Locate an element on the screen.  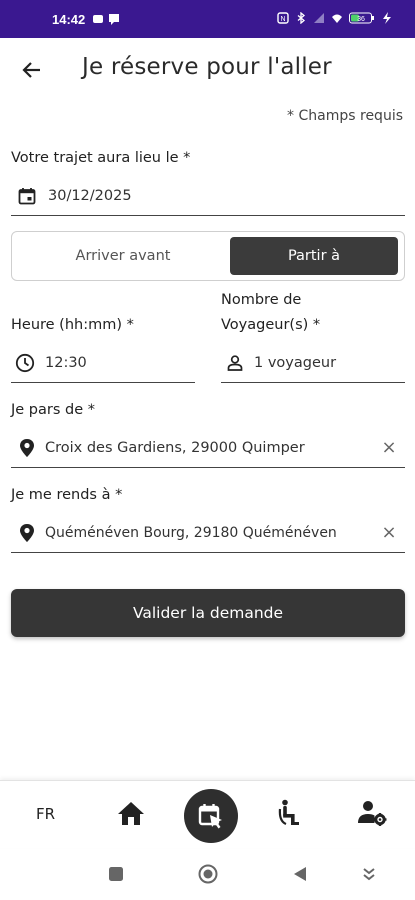
message-icon is located at coordinates (114, 19).